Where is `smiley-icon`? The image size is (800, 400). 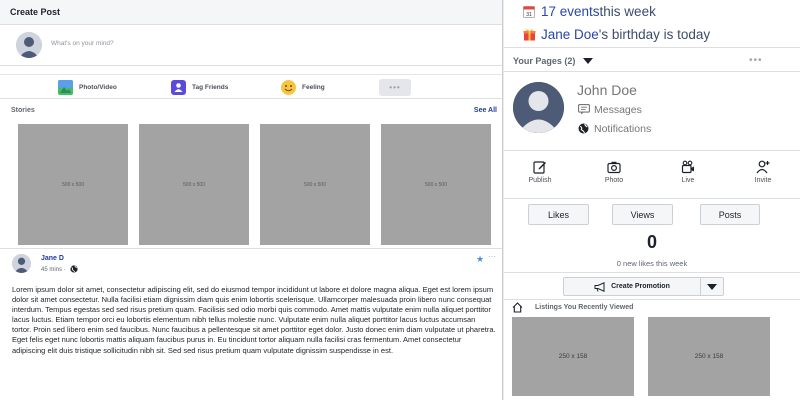 smiley-icon is located at coordinates (288, 87).